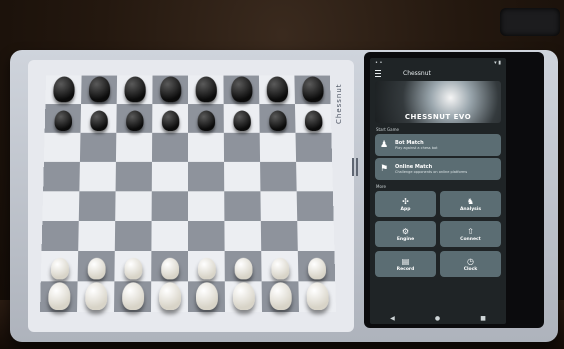 This screenshot has height=349, width=564. What do you see at coordinates (470, 239) in the screenshot?
I see `tile-label: Connect` at bounding box center [470, 239].